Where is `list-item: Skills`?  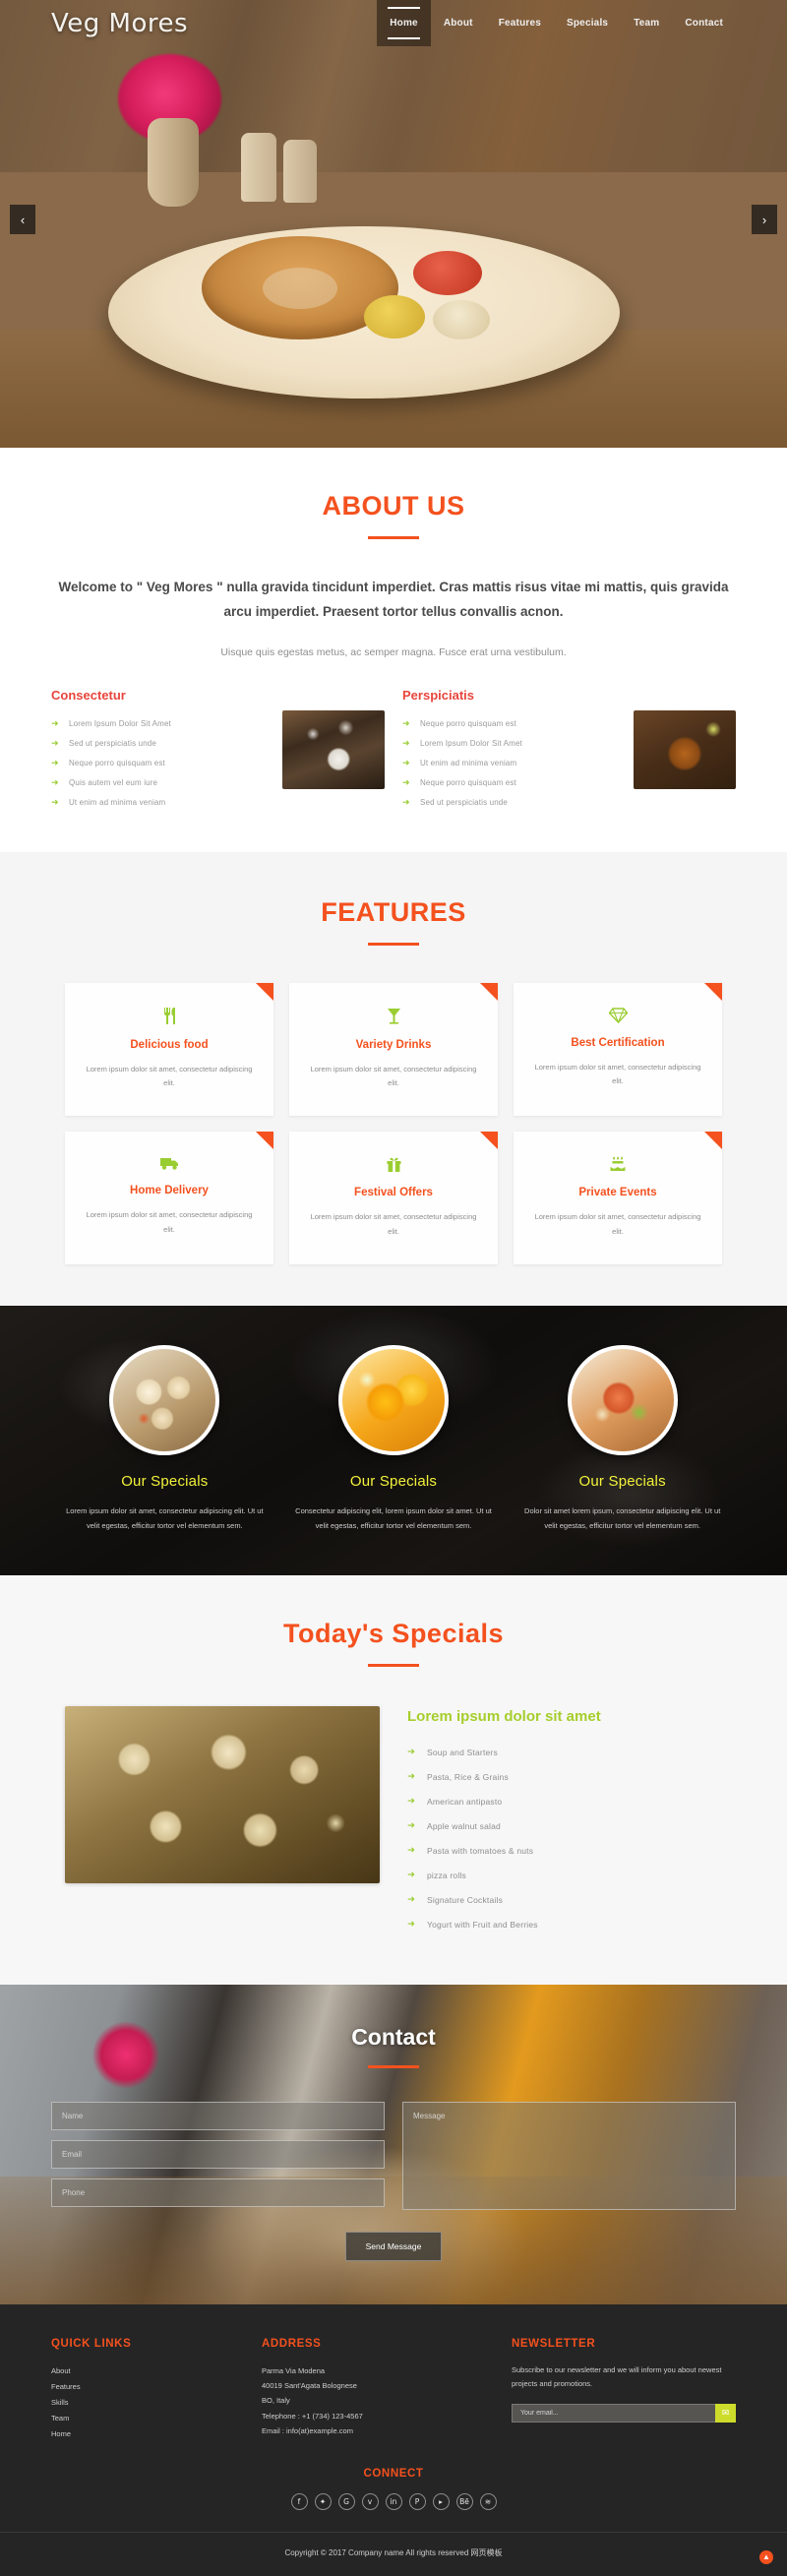 list-item: Skills is located at coordinates (144, 2403).